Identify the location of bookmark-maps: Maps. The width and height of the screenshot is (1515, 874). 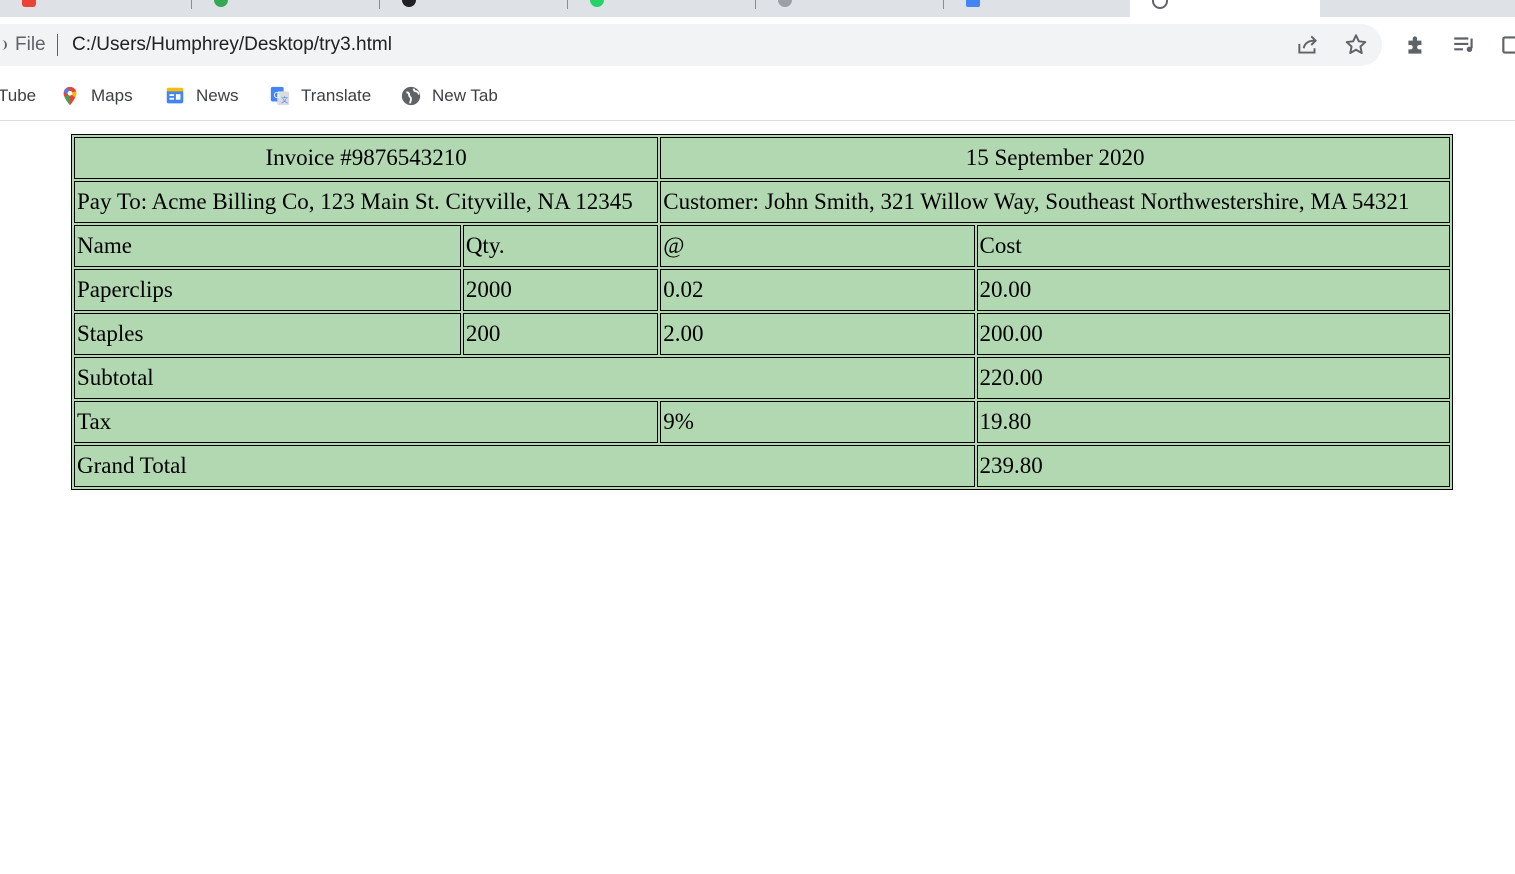
(96, 96).